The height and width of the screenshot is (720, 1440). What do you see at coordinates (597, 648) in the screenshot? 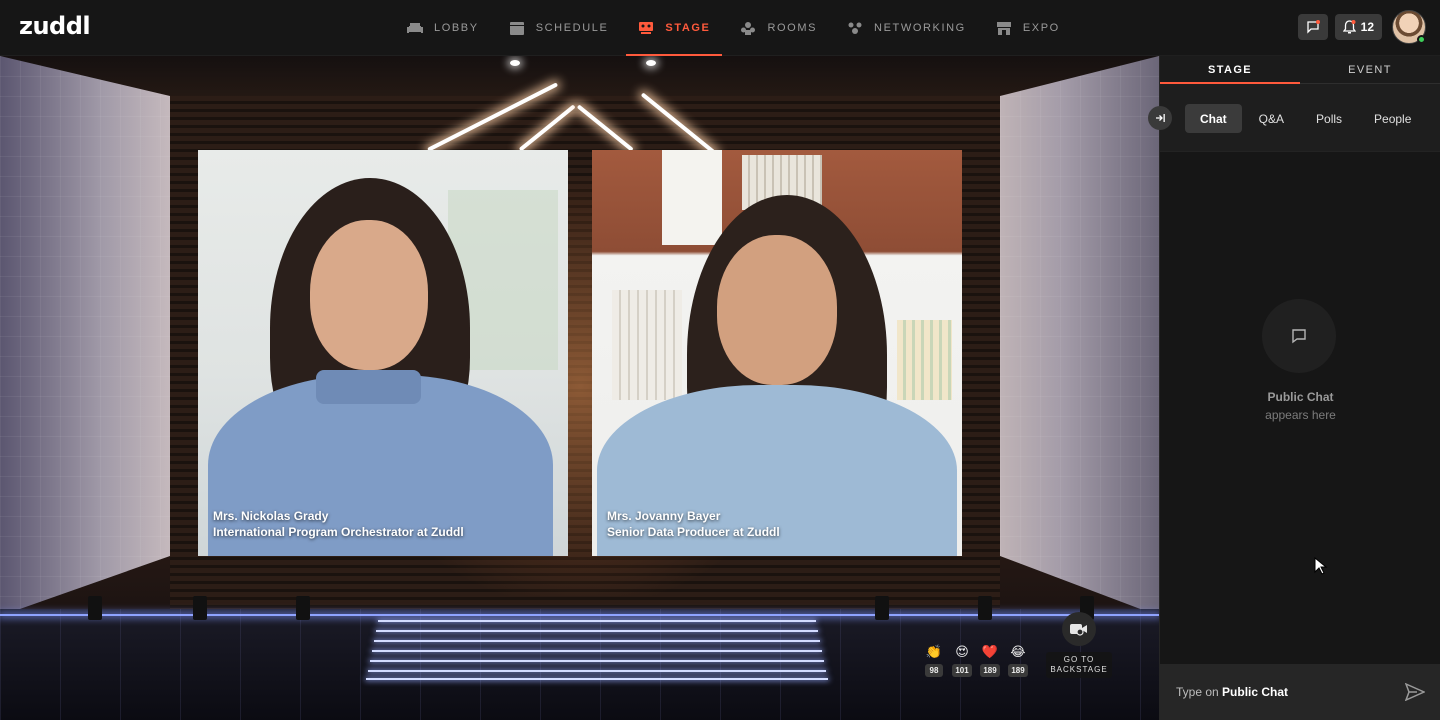
I see `stage-steps` at bounding box center [597, 648].